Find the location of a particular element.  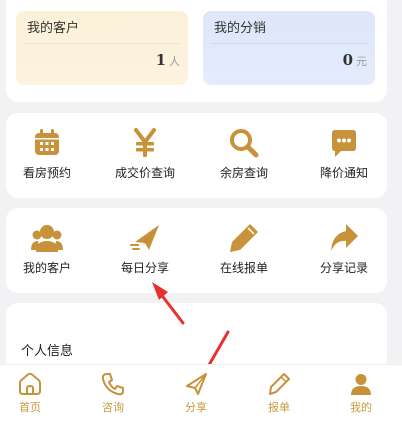

menu-item-label: 每日分享 is located at coordinates (144, 268).